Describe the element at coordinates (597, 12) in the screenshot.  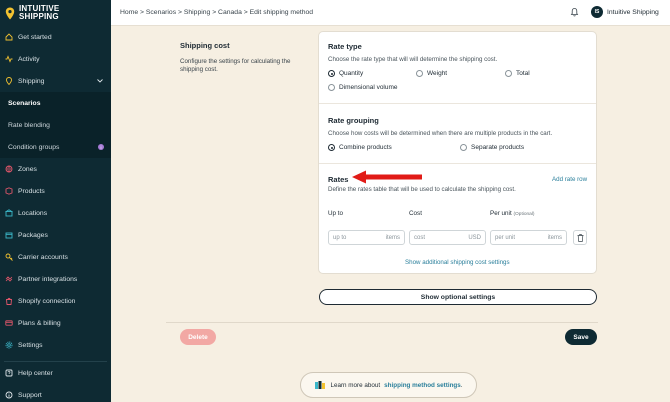
I see `avatar: IS` at that location.